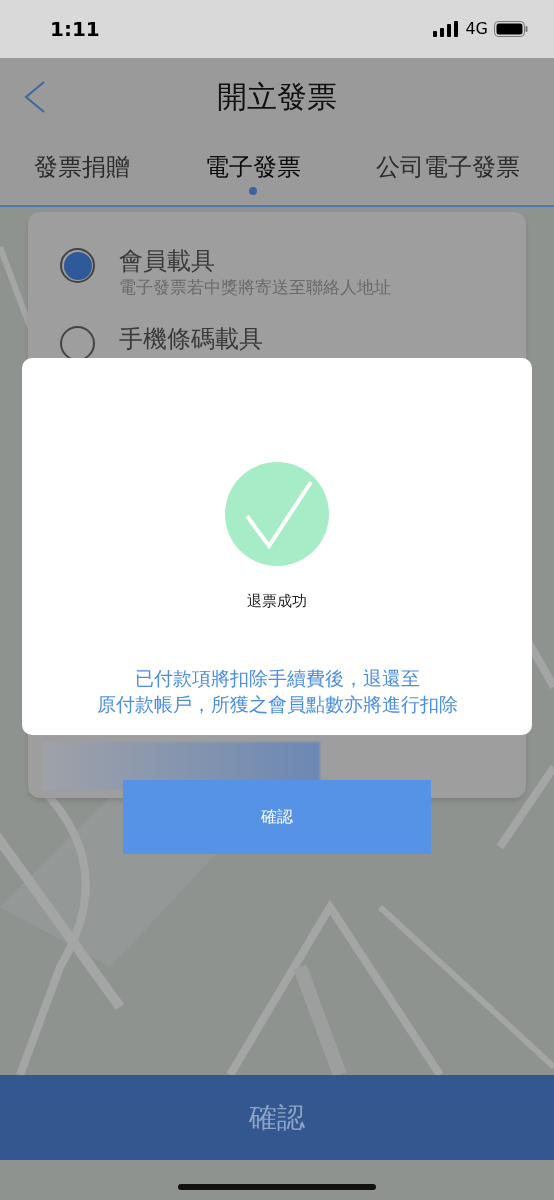  I want to click on confirm-button: 確認, so click(277, 1117).